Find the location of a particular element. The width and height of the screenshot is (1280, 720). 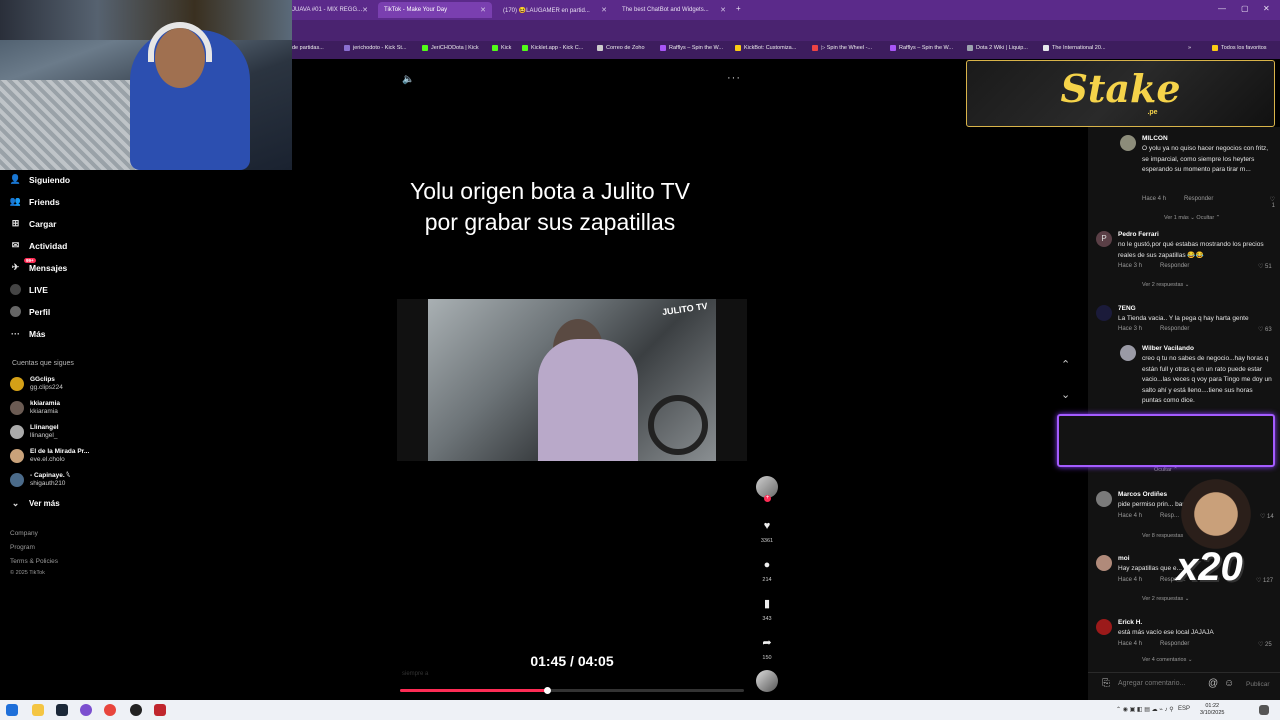

sidebar-item-messages: ✈ 99+ Mensajes is located at coordinates (38, 265).